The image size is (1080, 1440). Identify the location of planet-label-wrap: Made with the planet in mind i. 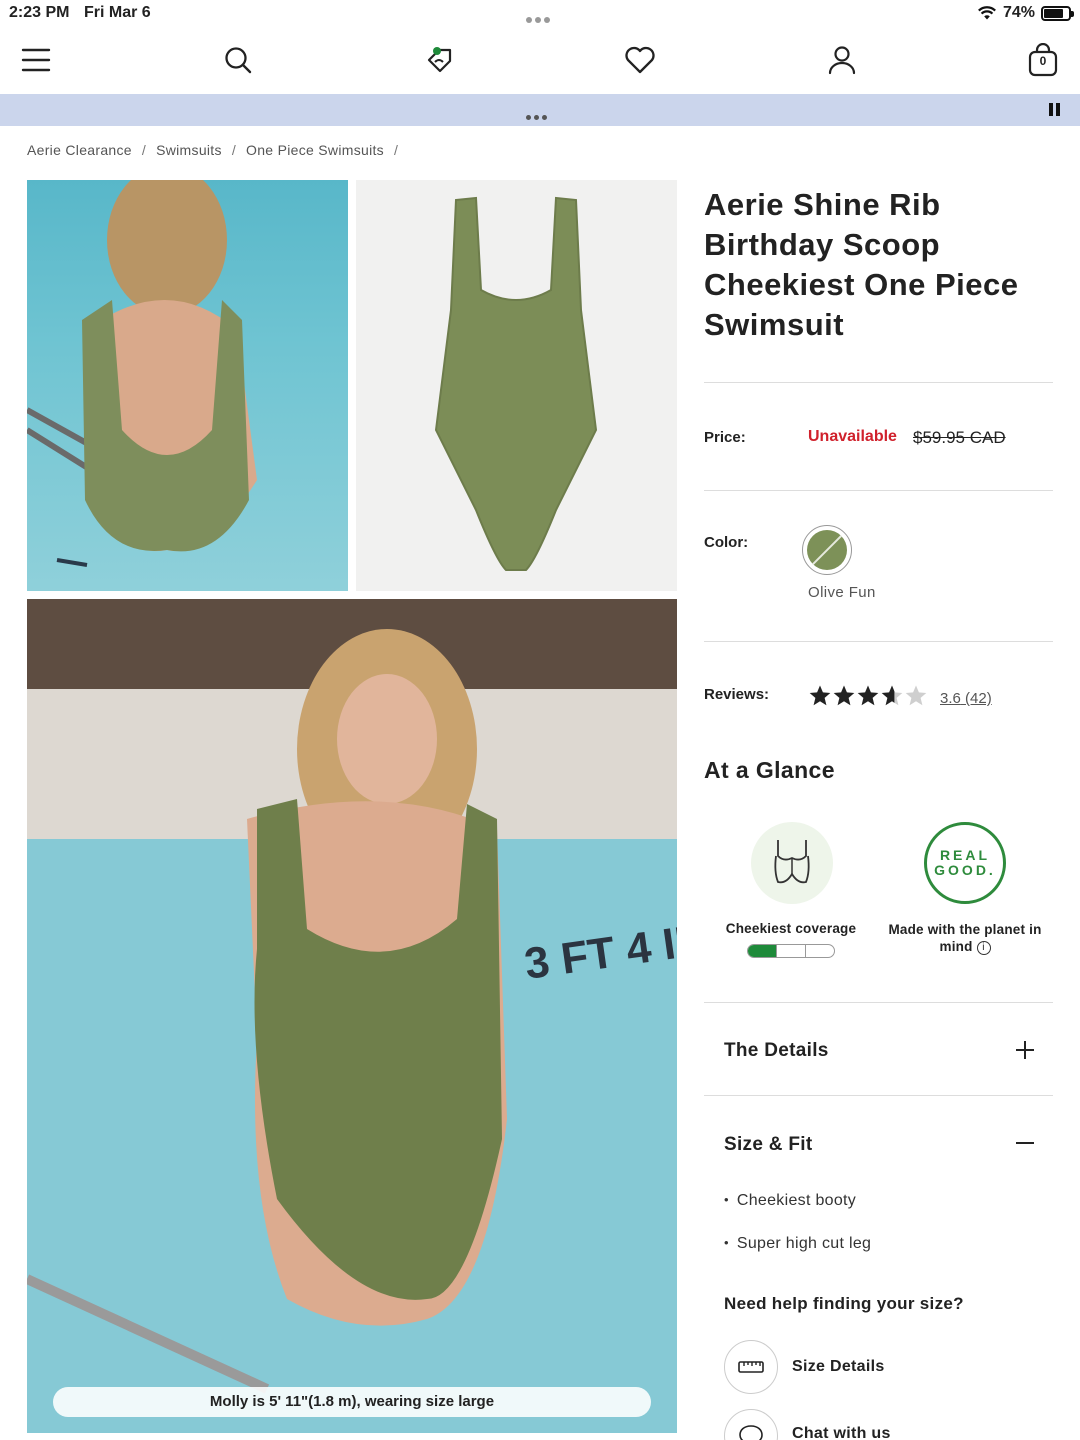
(965, 938).